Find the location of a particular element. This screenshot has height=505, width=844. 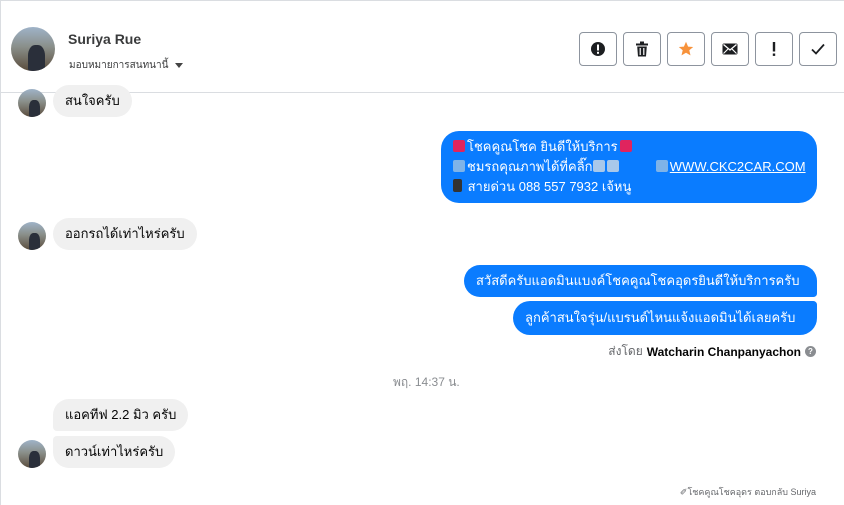

contact-avatar is located at coordinates (33, 49).